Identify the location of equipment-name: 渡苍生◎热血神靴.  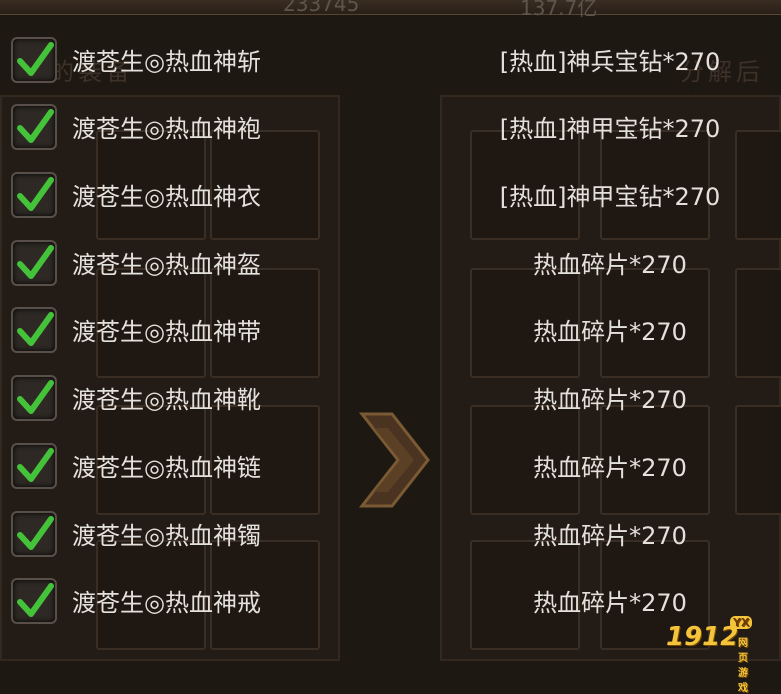
(166, 400).